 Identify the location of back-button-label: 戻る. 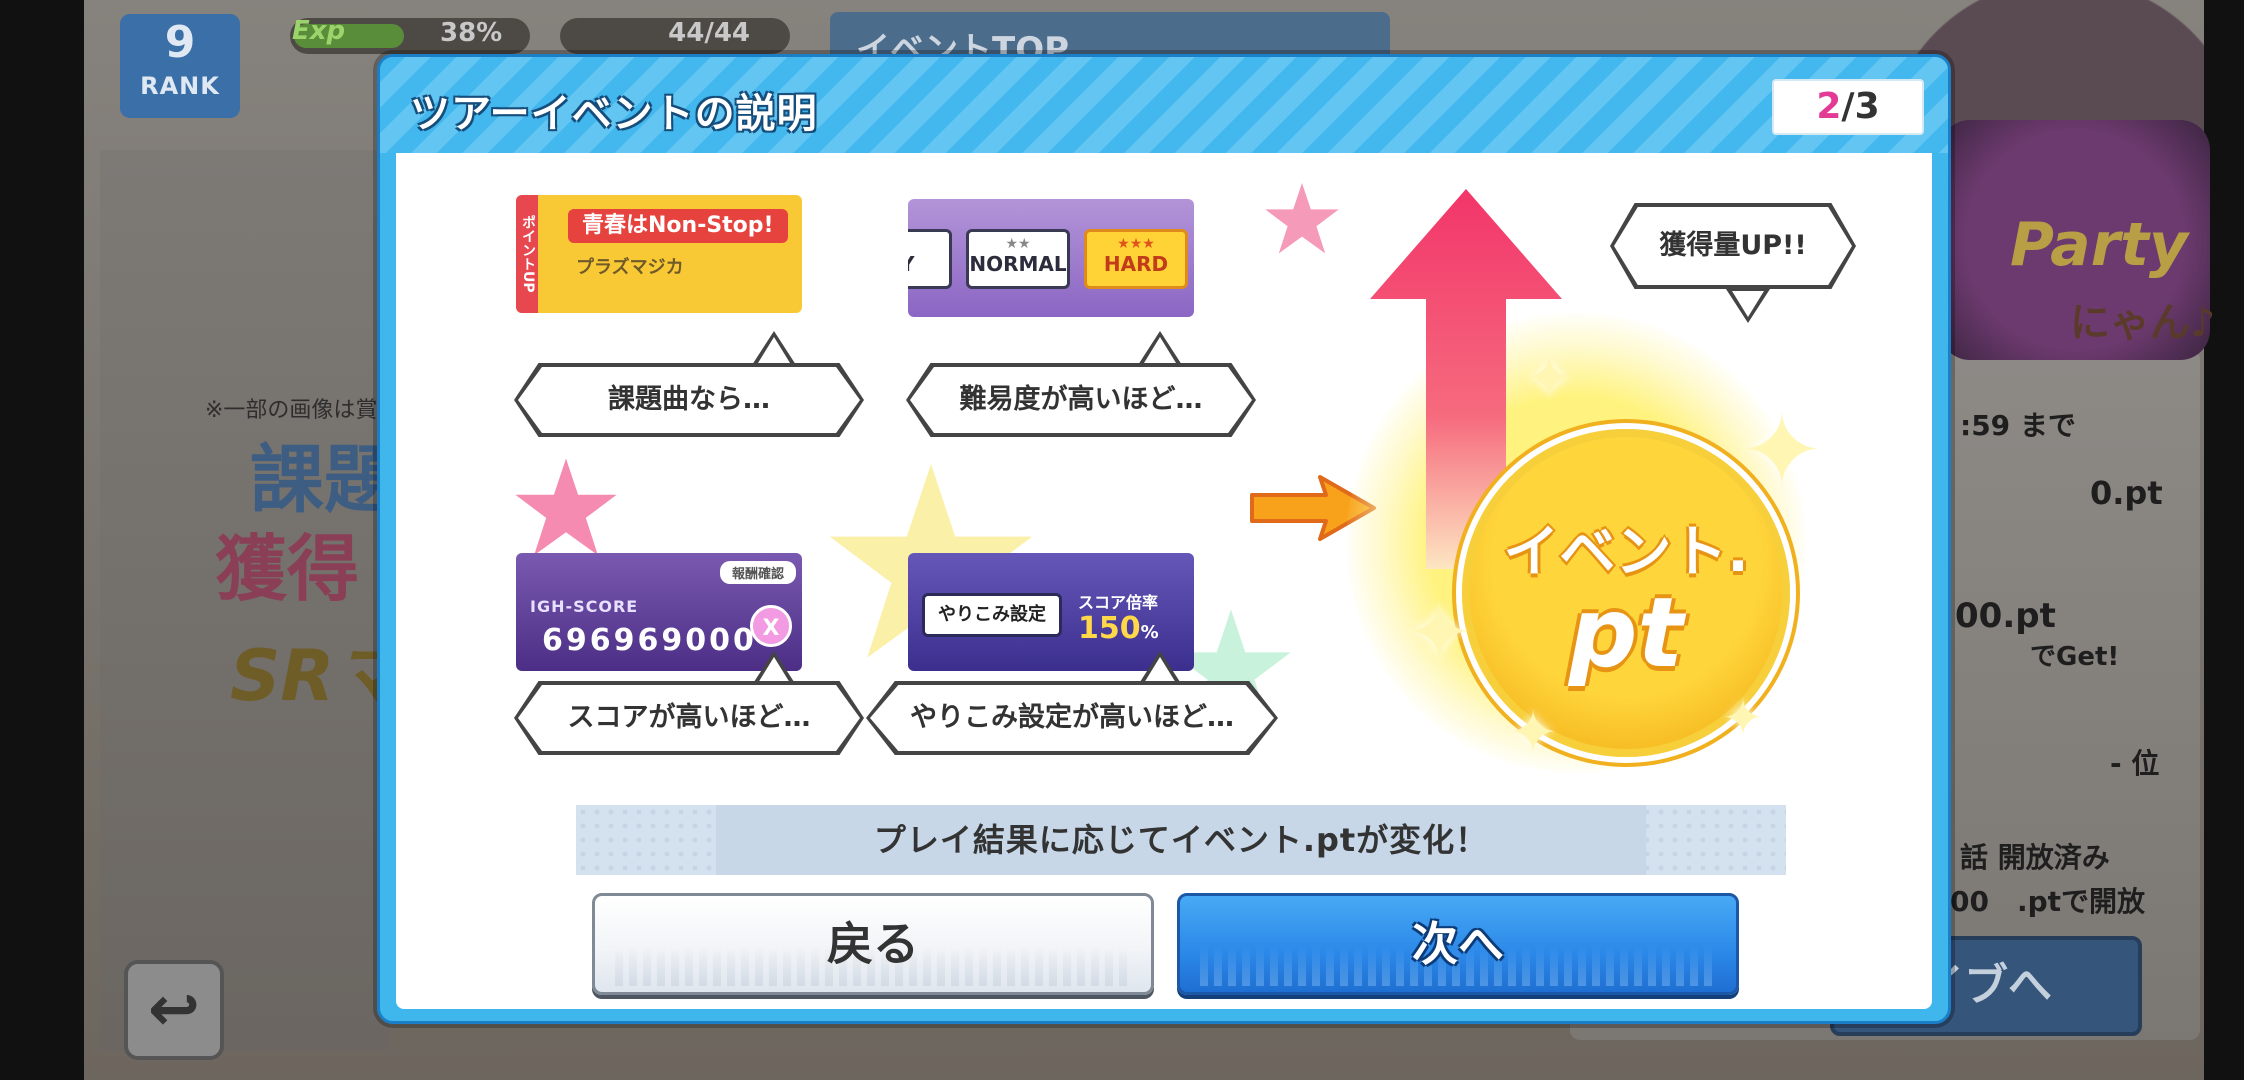
(873, 944).